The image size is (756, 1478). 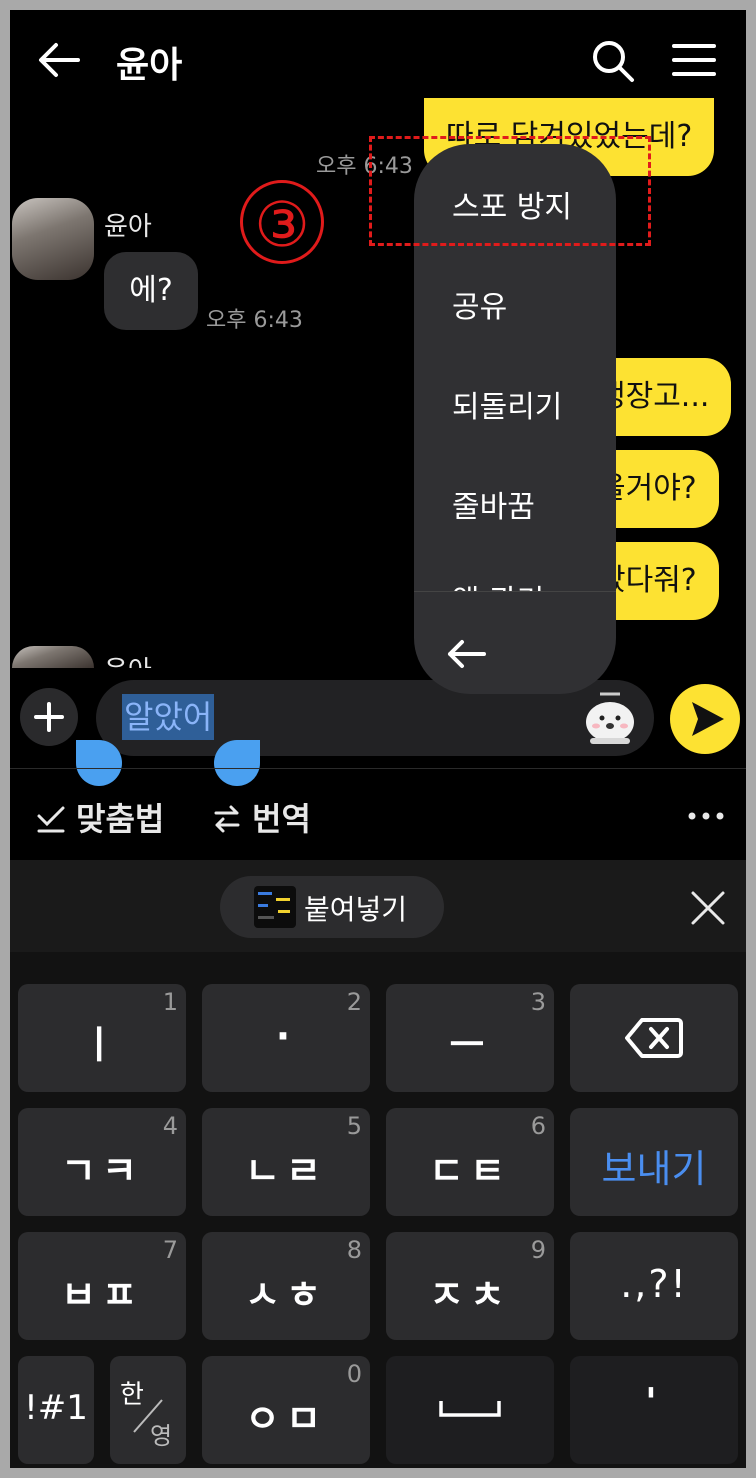 What do you see at coordinates (286, 1286) in the screenshot?
I see `key-siot-hieut: 8 ㅅㅎ` at bounding box center [286, 1286].